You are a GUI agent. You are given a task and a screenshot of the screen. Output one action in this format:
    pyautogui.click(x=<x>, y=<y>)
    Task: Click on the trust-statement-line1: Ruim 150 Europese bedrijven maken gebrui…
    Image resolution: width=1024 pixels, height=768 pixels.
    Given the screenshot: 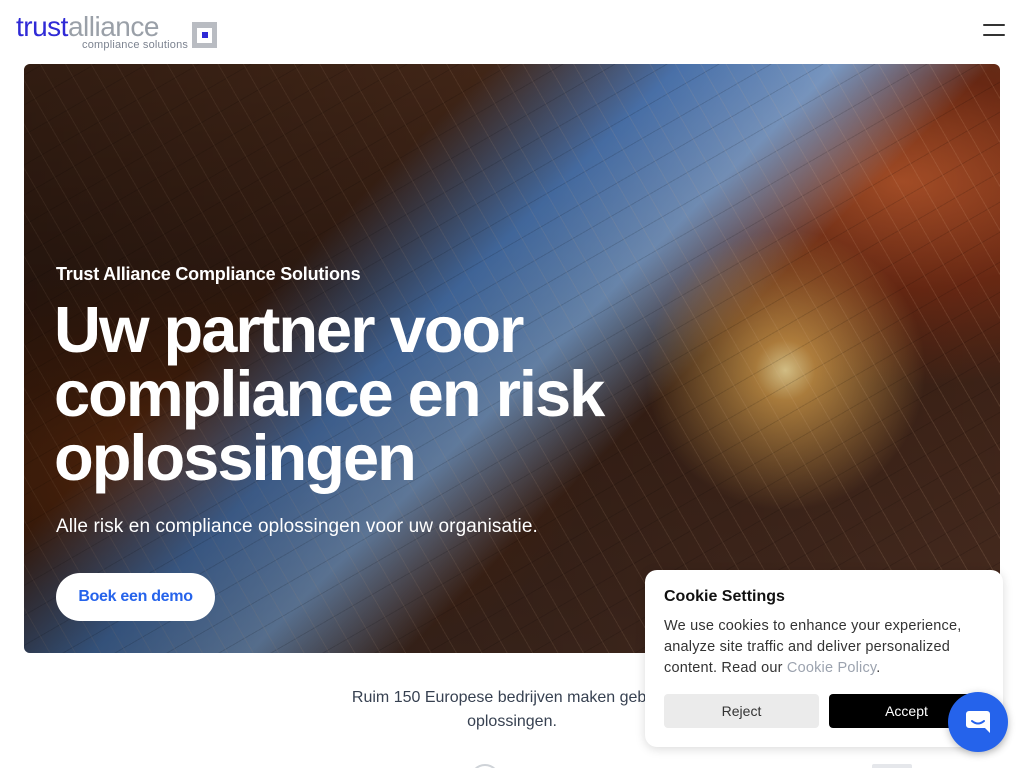 What is the action you would take?
    pyautogui.click(x=512, y=697)
    